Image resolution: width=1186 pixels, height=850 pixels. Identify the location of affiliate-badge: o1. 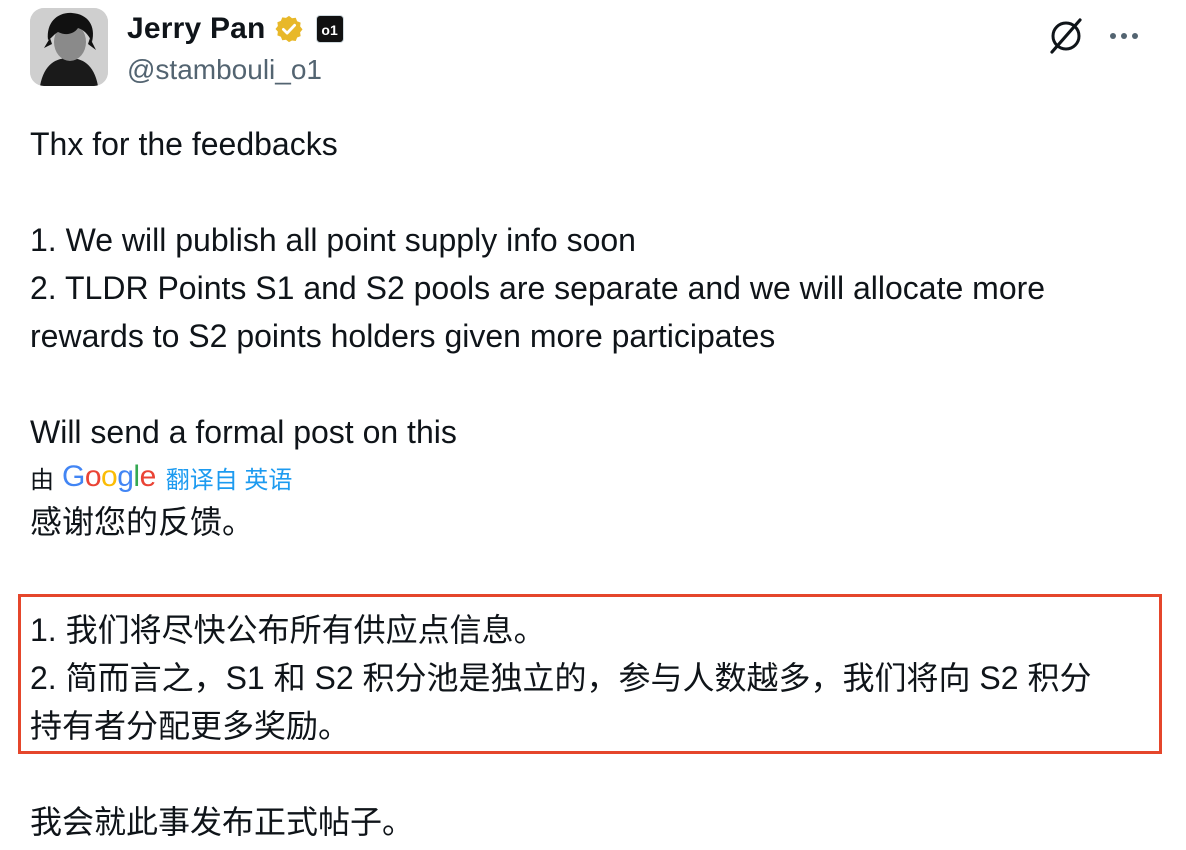
(329, 29).